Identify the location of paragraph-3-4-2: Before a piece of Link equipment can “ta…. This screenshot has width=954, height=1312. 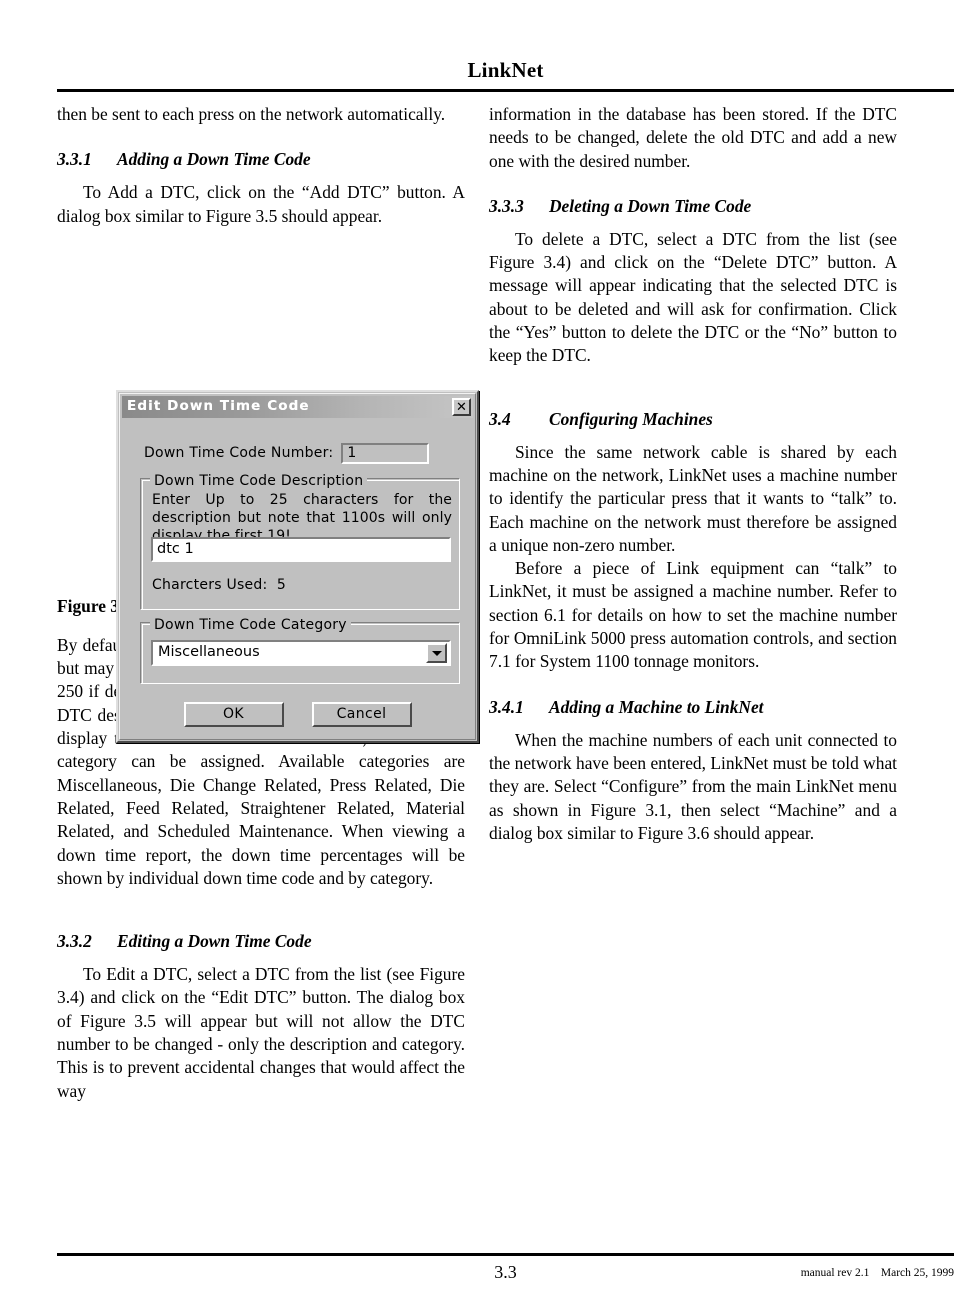
(693, 615).